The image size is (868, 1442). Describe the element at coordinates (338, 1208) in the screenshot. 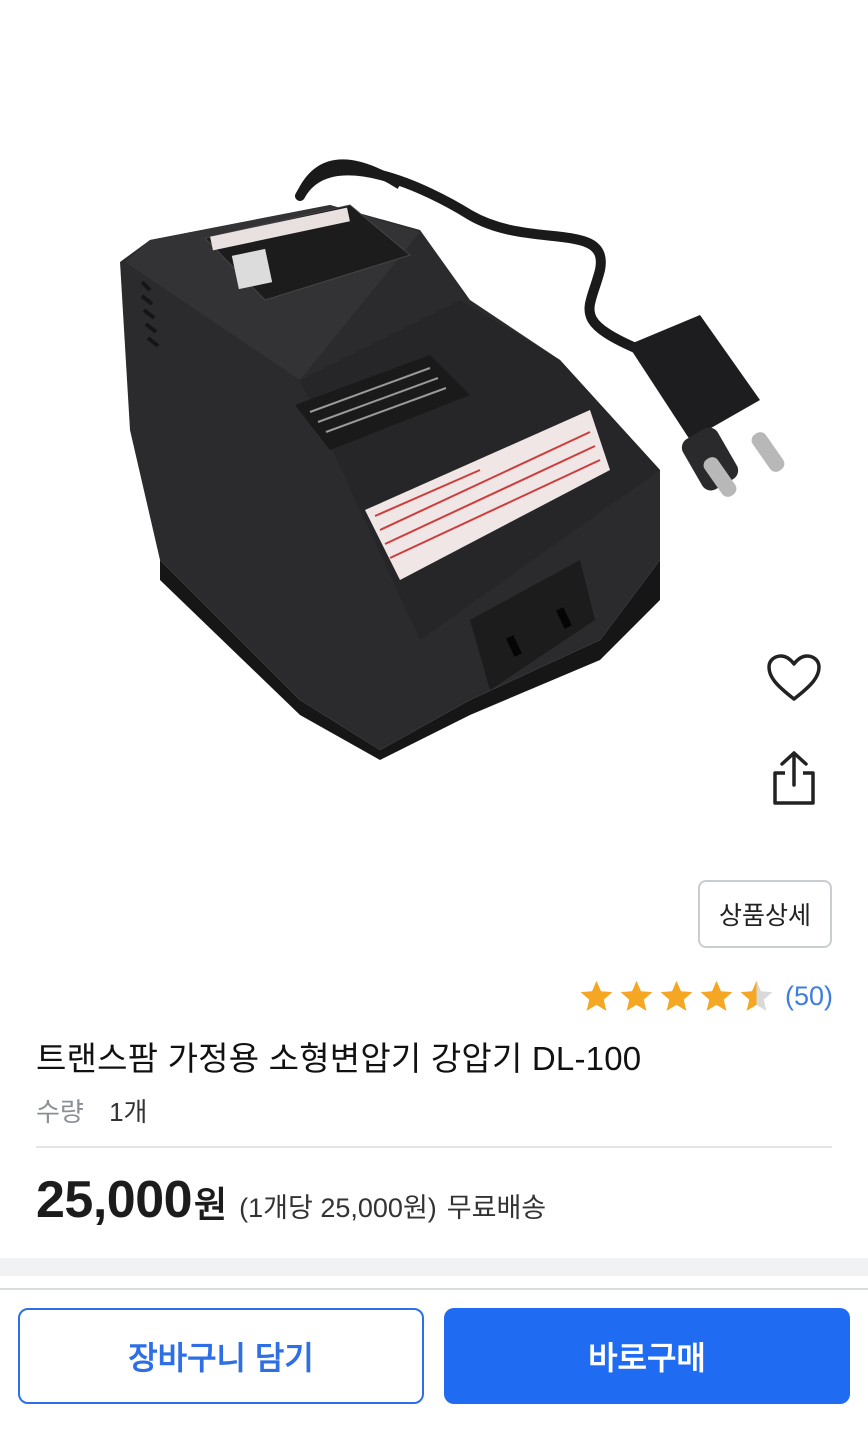

I see `unit-price: (1개당 25,000원)` at that location.